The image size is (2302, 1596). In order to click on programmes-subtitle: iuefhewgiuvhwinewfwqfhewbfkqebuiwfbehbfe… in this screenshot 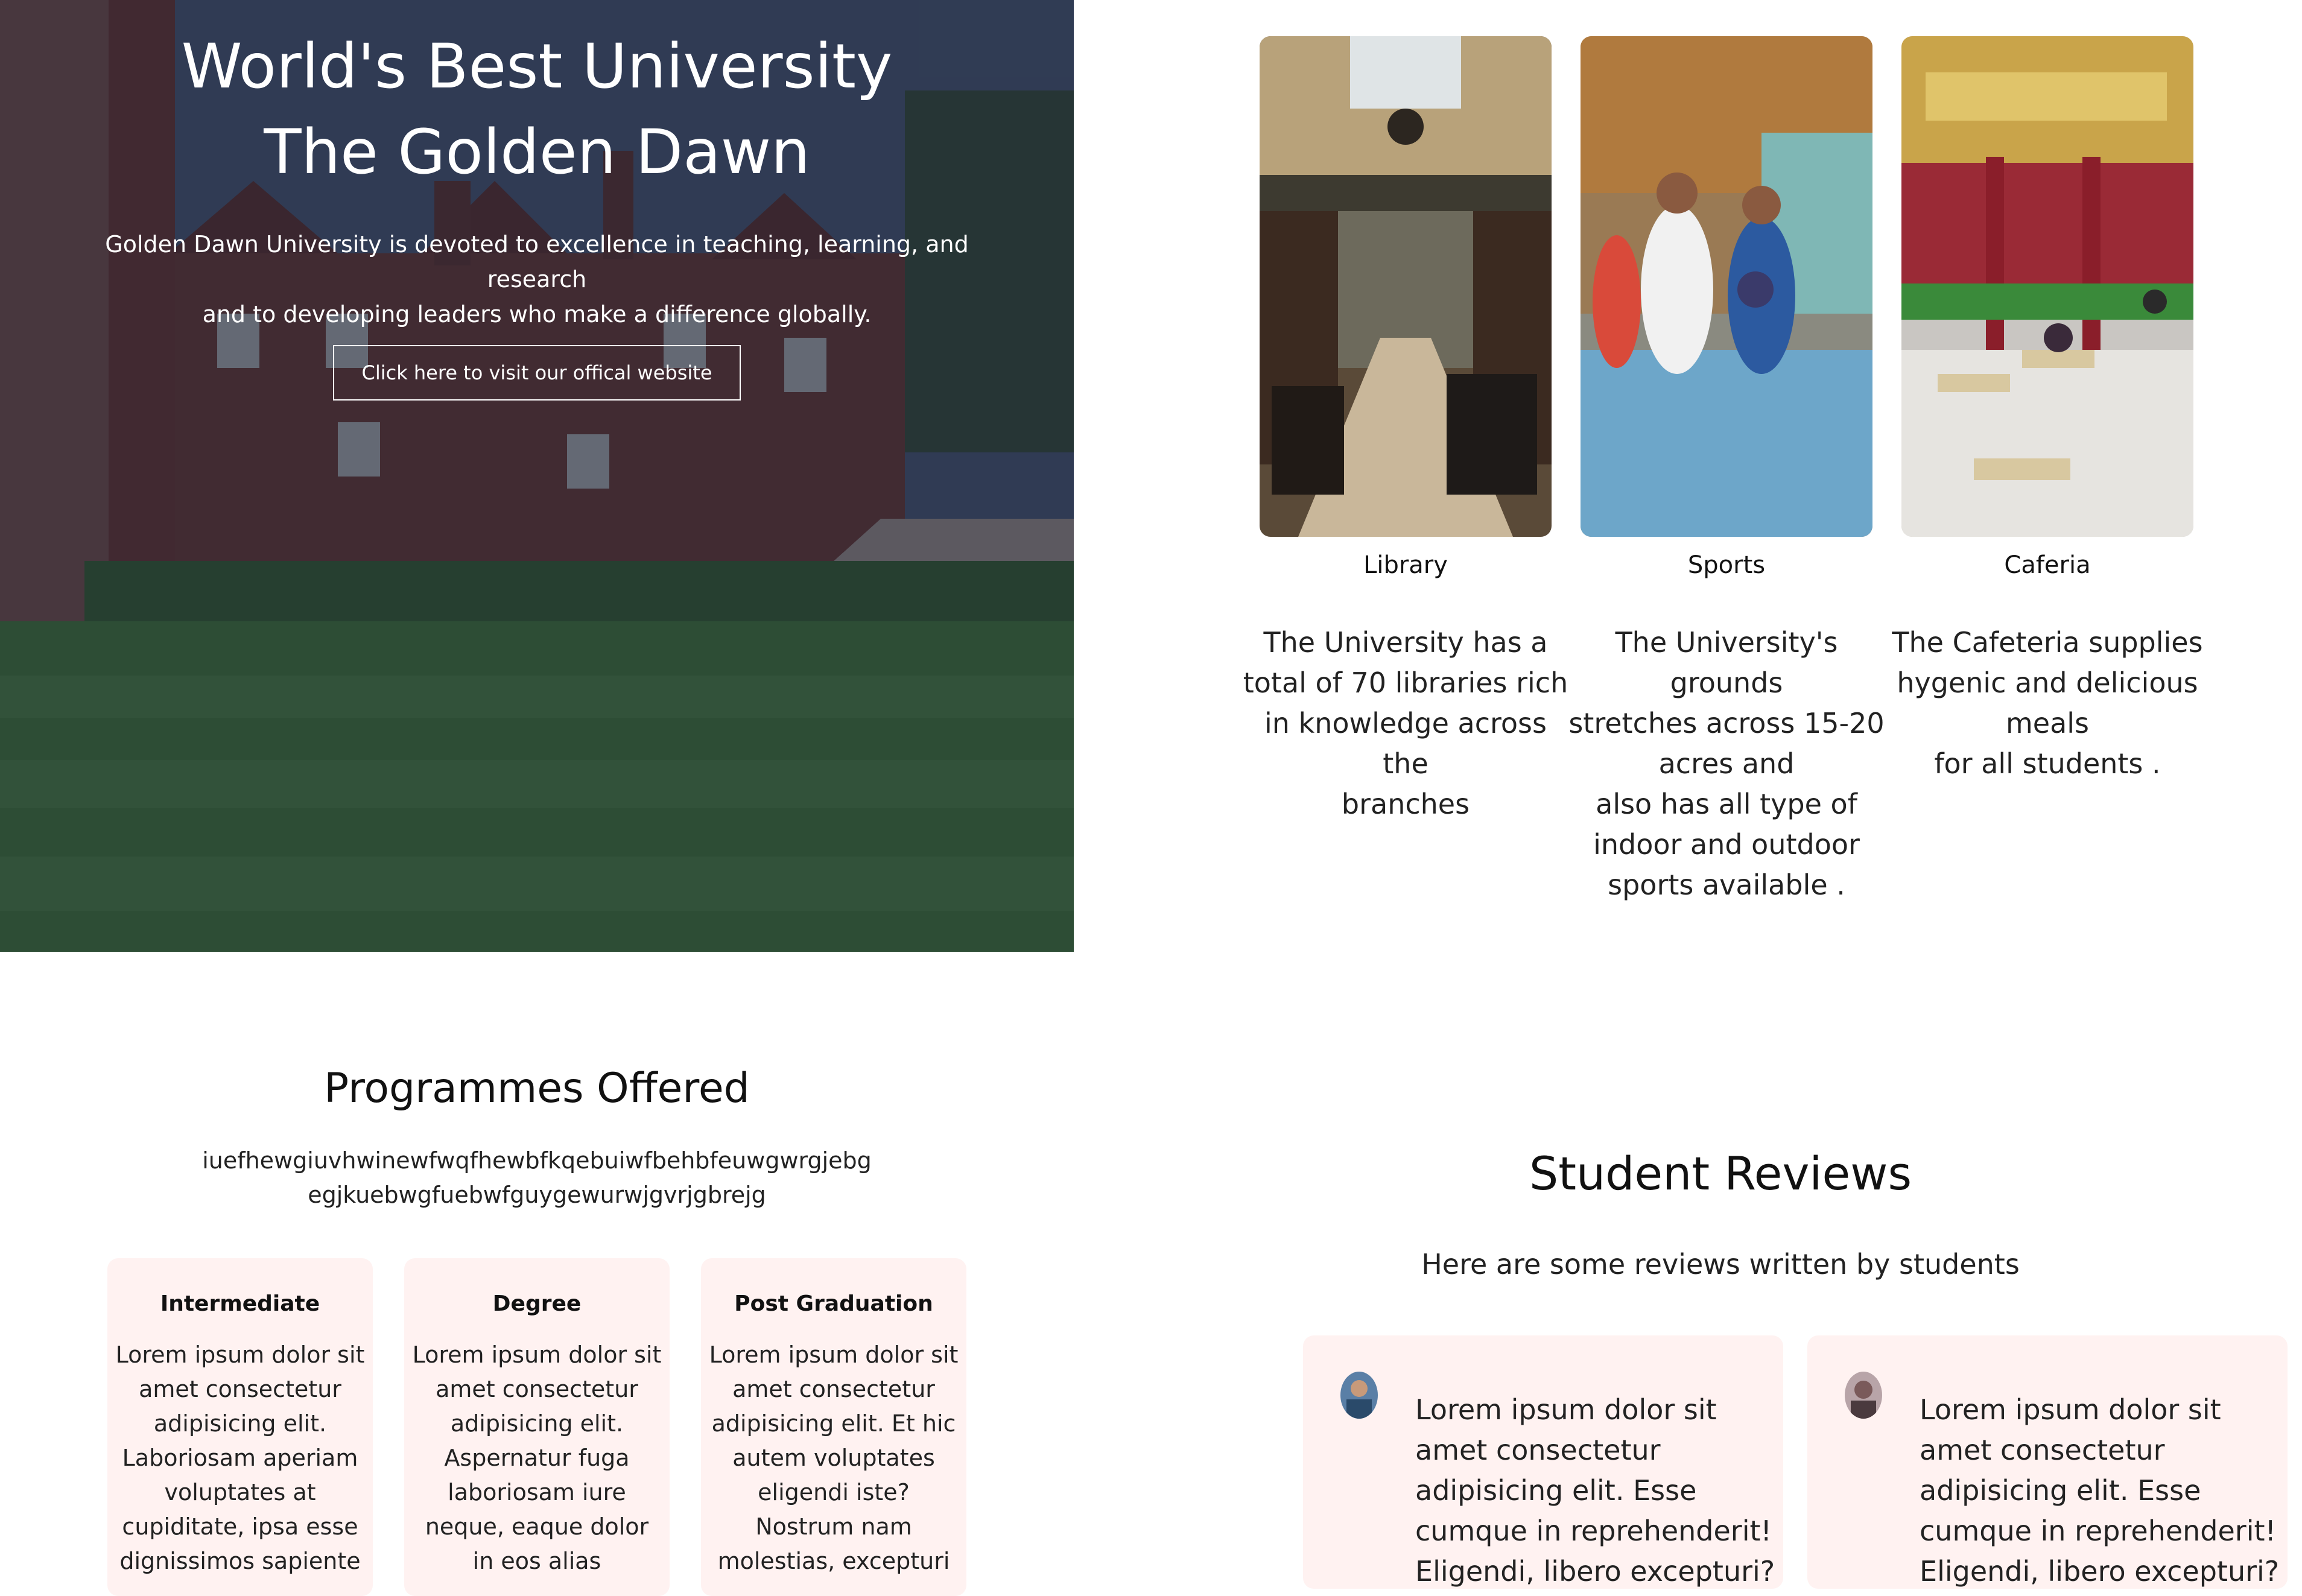, I will do `click(537, 1178)`.